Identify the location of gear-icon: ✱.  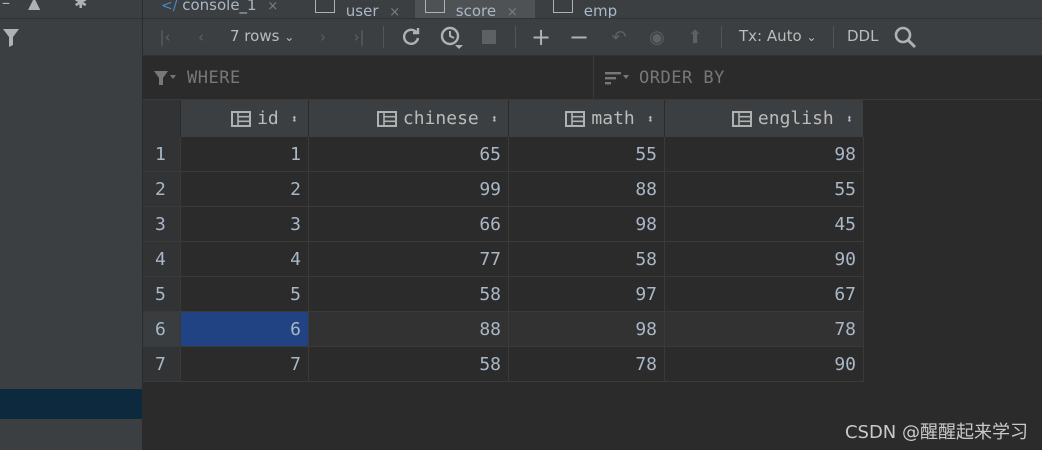
(80, 6).